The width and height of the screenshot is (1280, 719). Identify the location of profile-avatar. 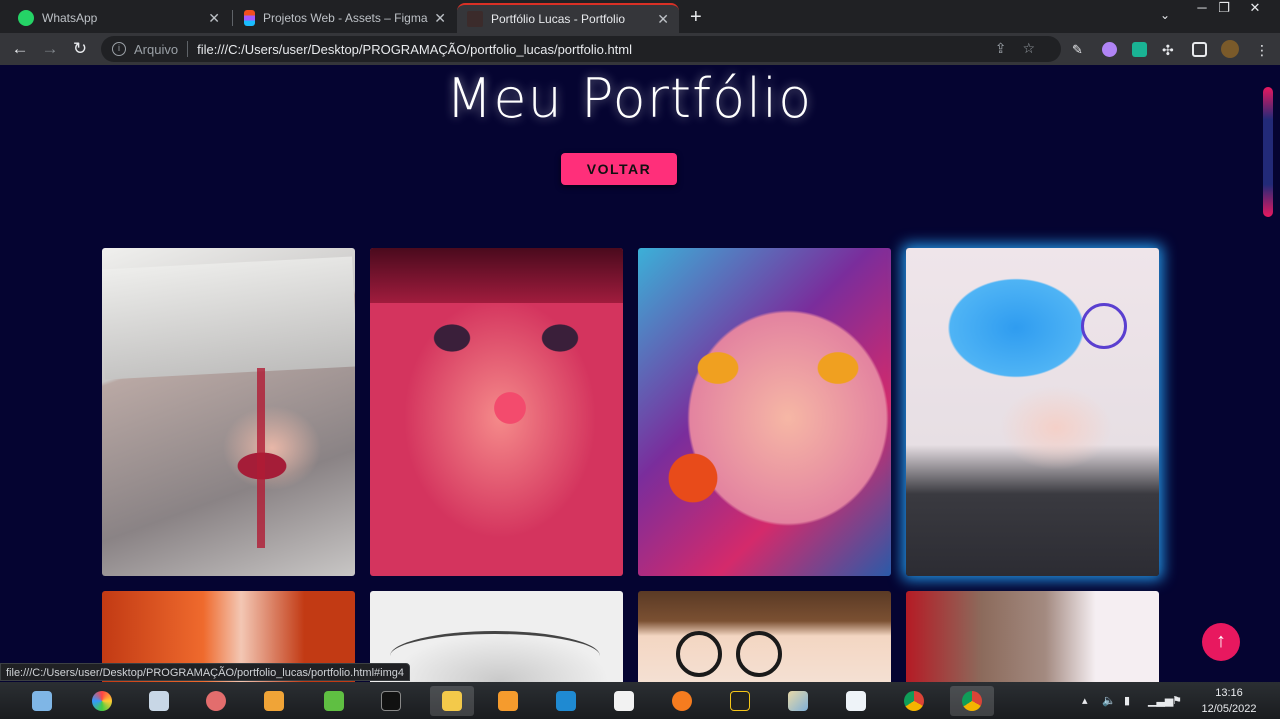
(1230, 49).